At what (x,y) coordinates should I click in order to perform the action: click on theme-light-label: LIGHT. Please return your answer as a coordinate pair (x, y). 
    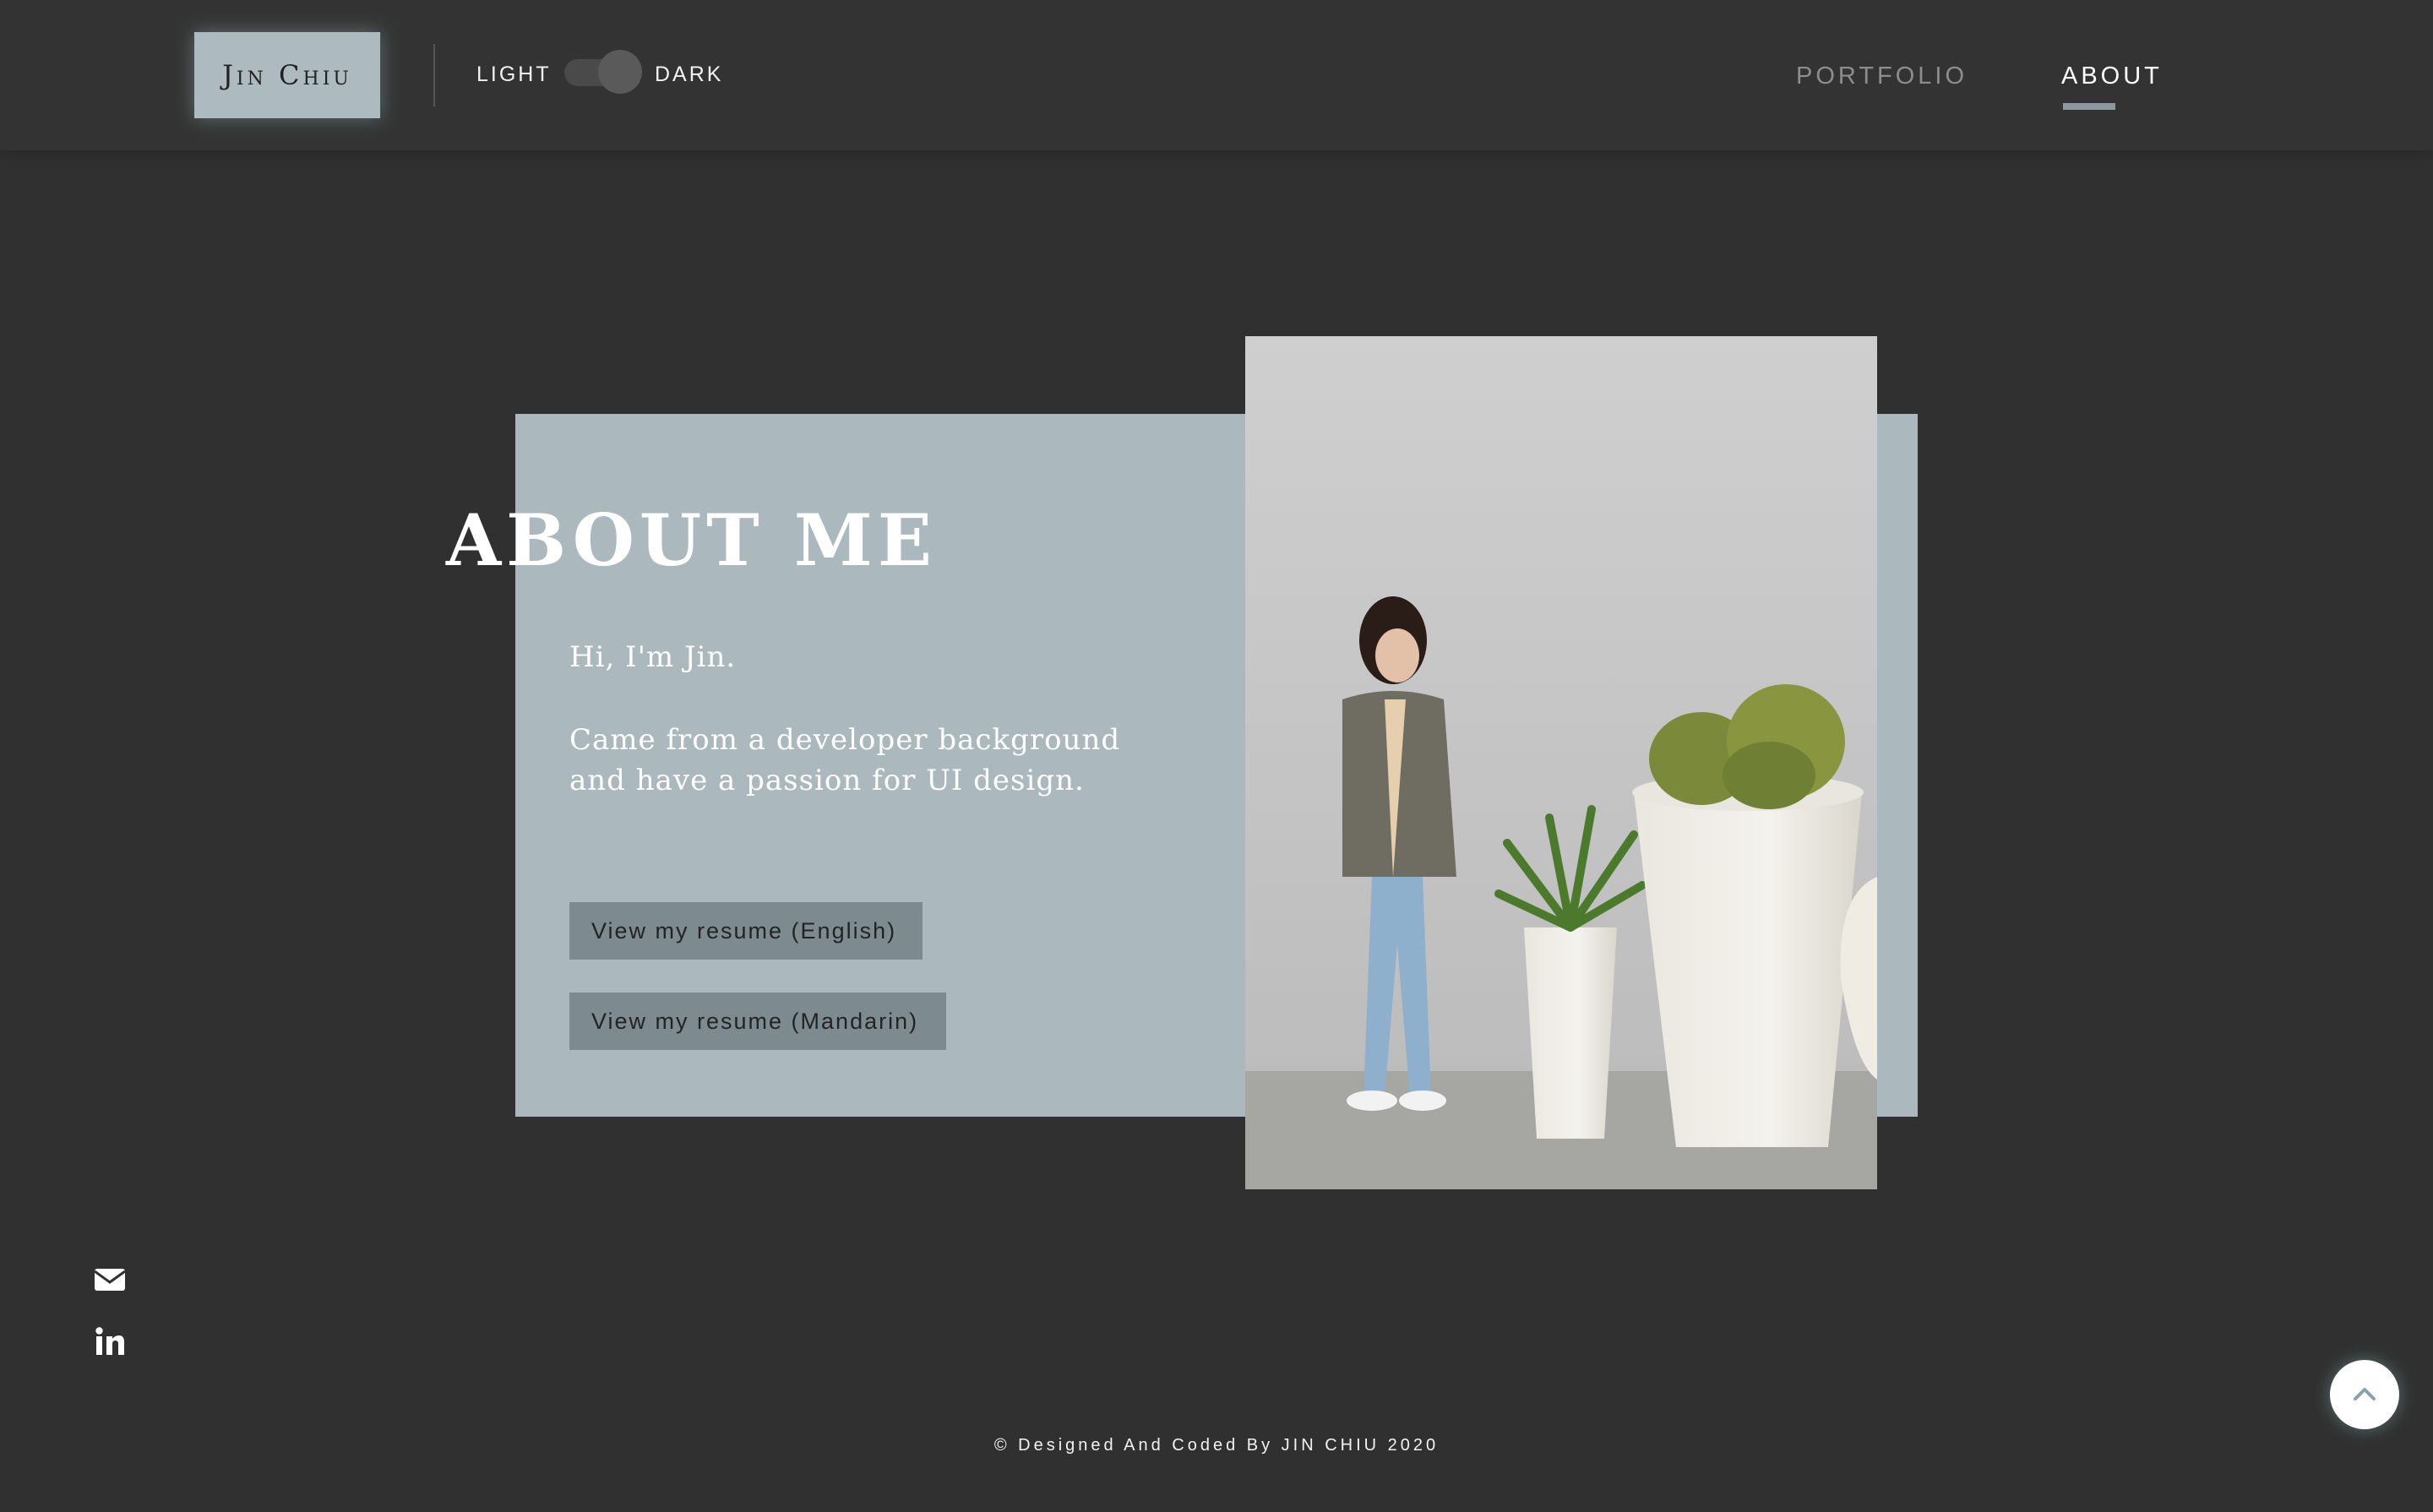
    Looking at the image, I should click on (514, 74).